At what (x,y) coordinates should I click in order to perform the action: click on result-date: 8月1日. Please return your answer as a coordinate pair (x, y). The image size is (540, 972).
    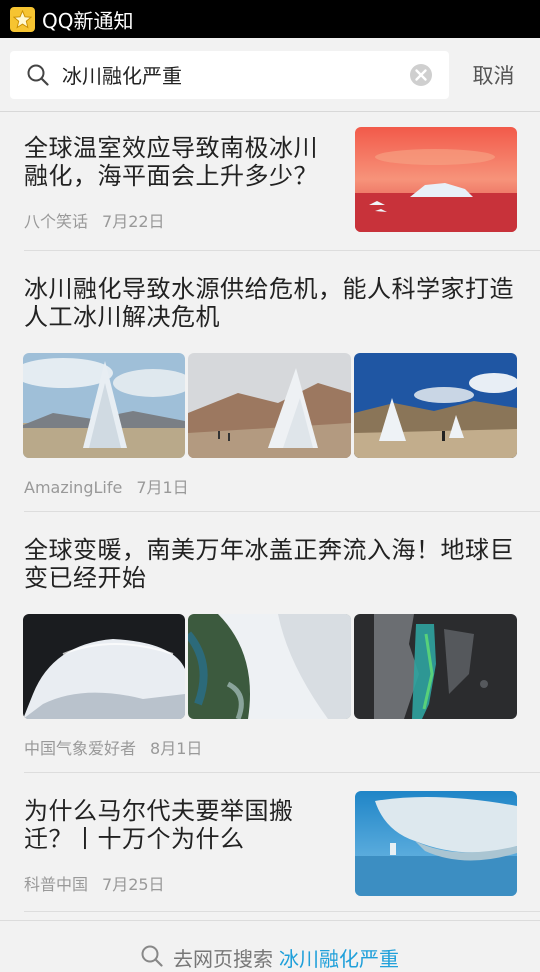
    Looking at the image, I should click on (176, 748).